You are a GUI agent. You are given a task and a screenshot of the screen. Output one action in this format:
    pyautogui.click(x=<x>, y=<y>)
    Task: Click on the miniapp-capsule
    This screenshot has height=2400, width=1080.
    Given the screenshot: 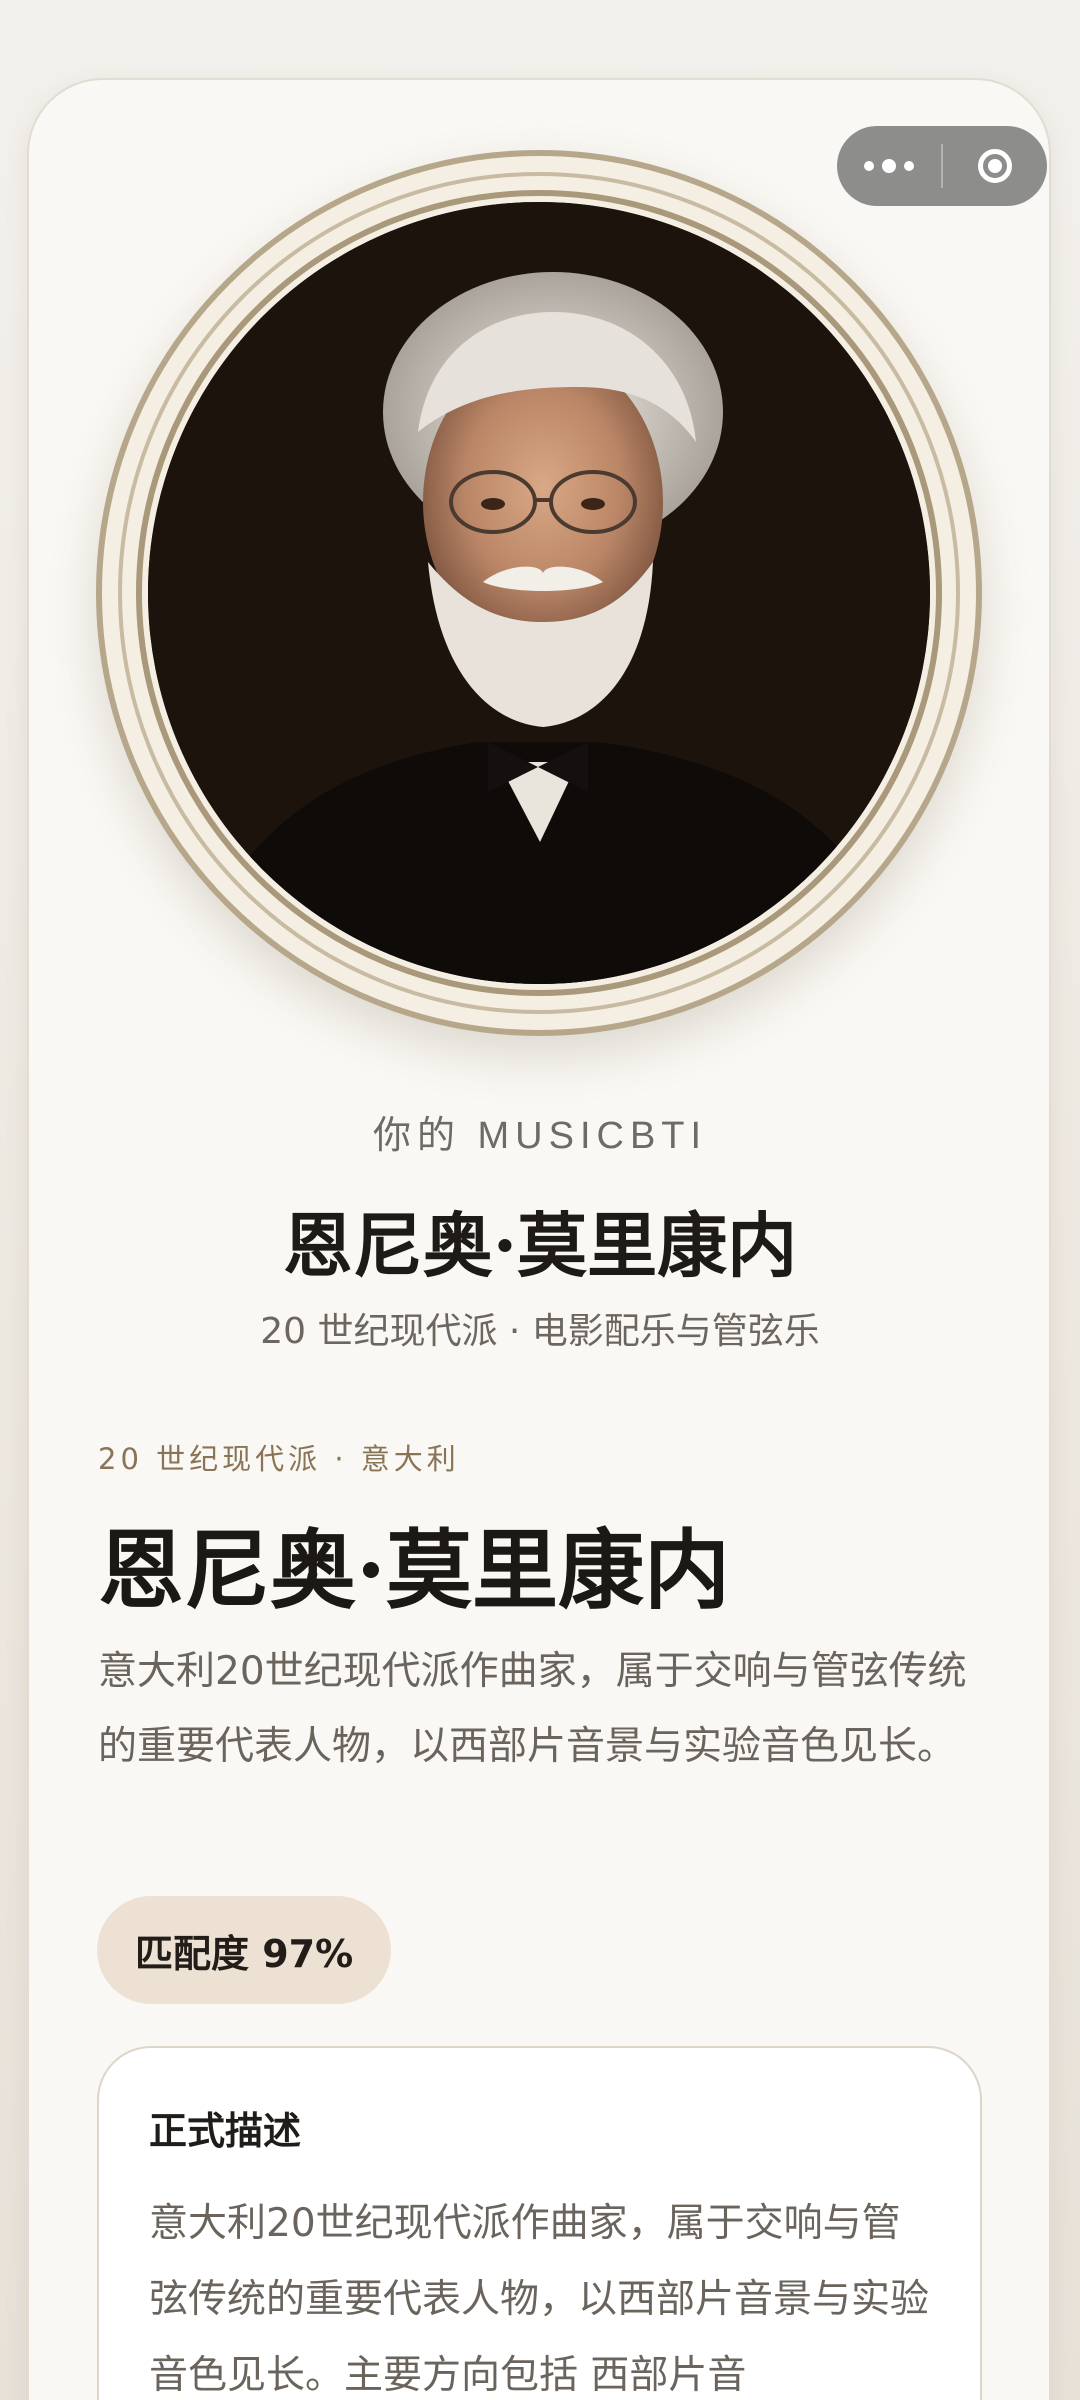 What is the action you would take?
    pyautogui.click(x=942, y=166)
    